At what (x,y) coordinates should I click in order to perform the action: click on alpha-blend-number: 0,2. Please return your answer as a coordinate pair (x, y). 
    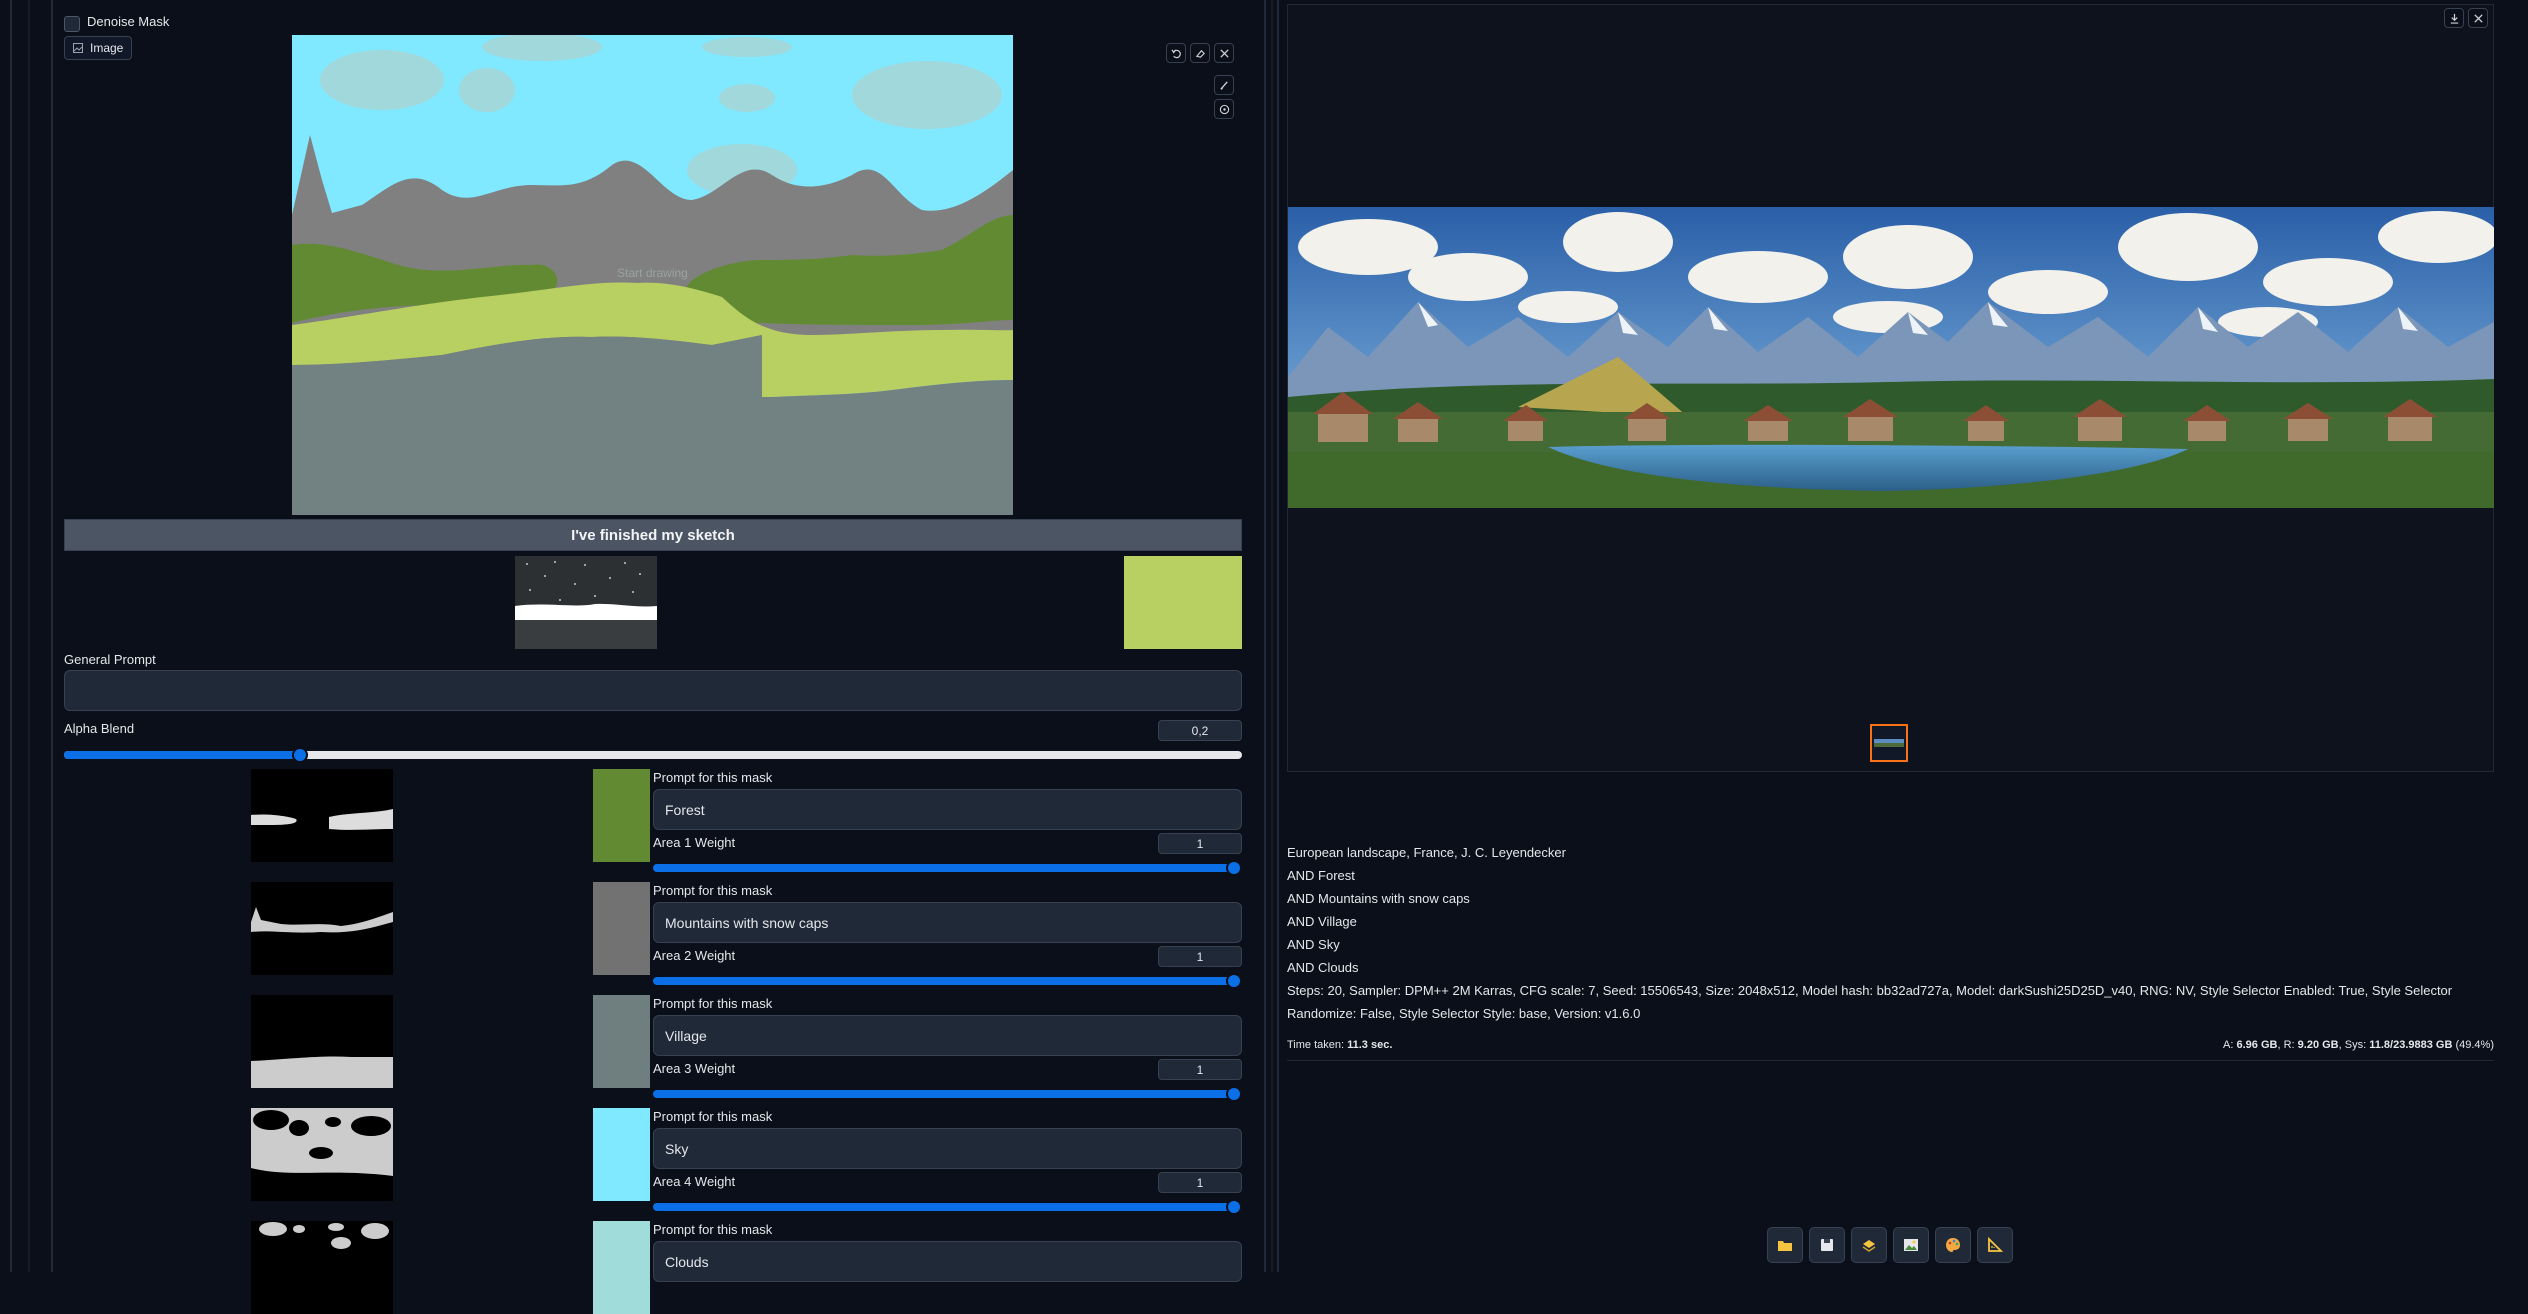
    Looking at the image, I should click on (1200, 730).